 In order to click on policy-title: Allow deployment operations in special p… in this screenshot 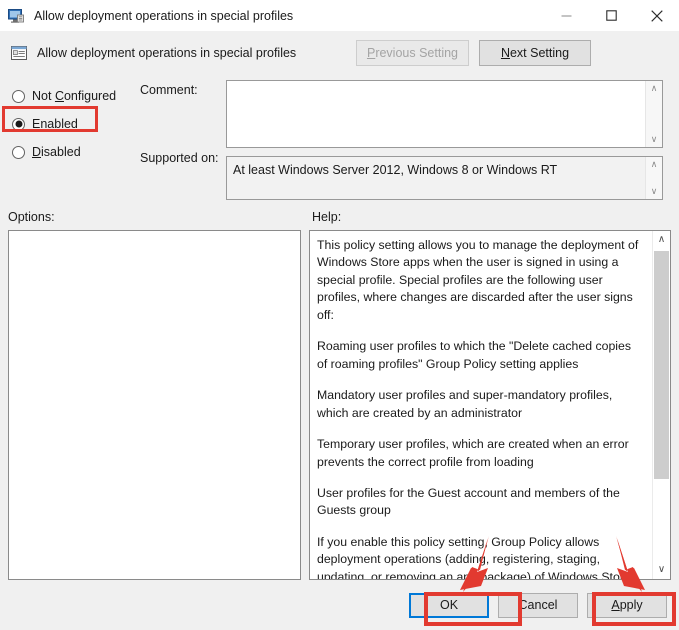, I will do `click(167, 53)`.